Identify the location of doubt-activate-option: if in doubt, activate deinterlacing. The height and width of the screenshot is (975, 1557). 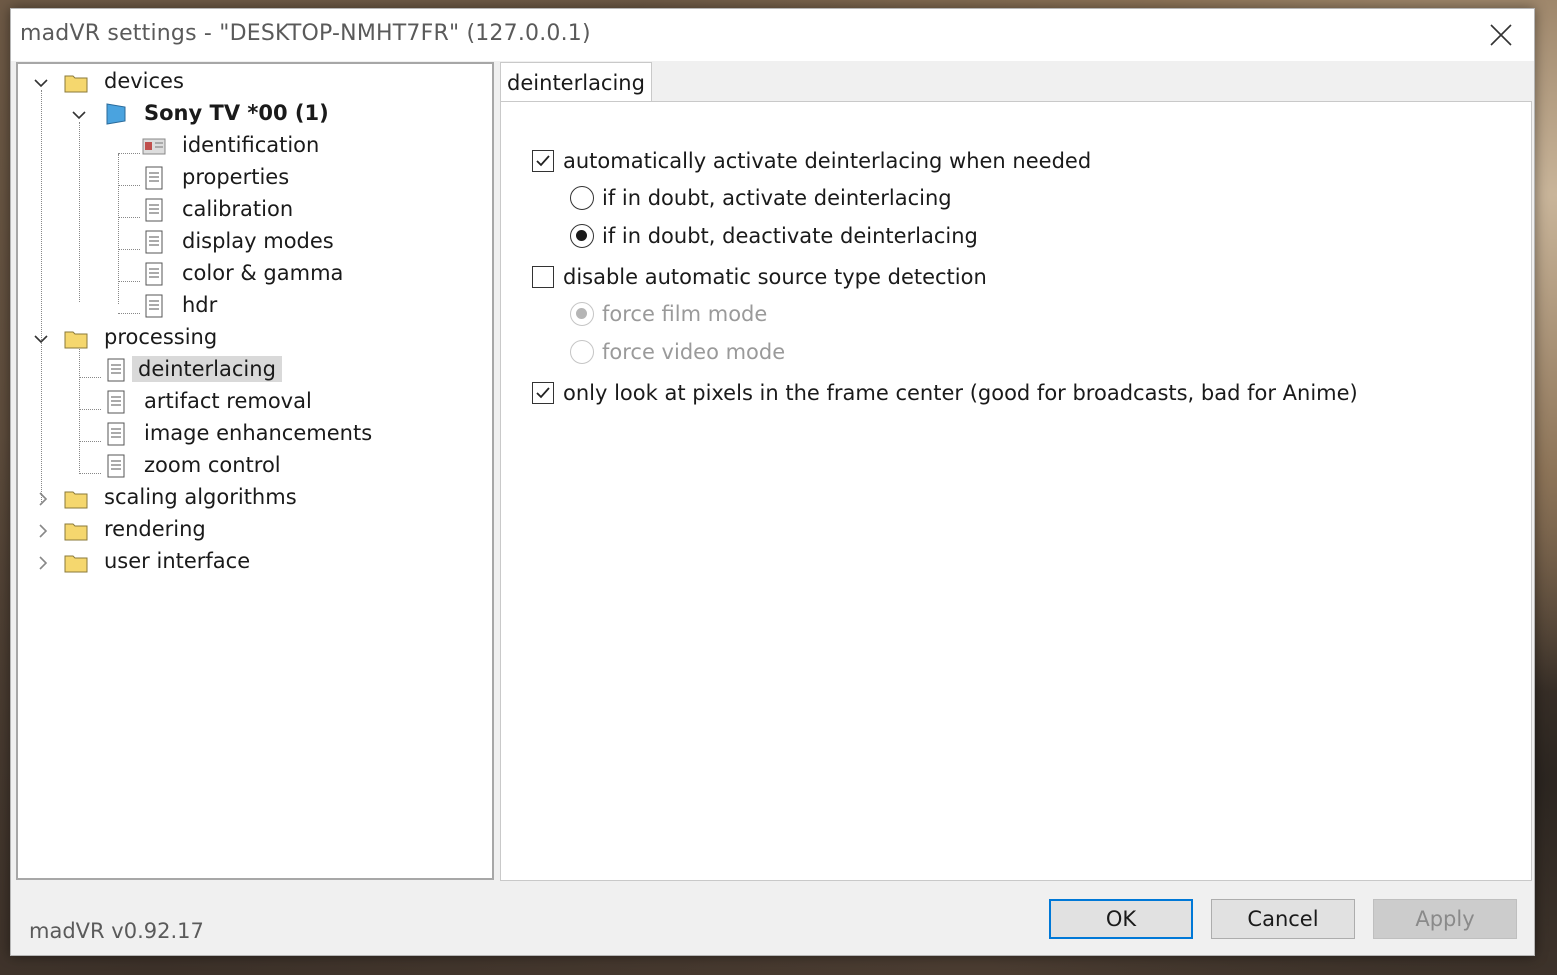
(761, 198).